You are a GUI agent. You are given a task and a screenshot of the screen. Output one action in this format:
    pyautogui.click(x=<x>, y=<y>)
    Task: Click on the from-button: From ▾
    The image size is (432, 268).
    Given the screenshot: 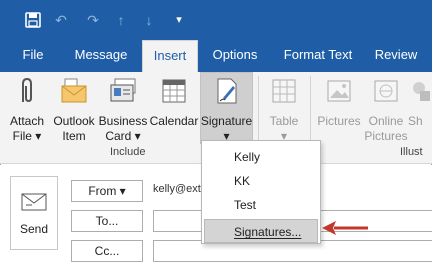 What is the action you would take?
    pyautogui.click(x=107, y=191)
    